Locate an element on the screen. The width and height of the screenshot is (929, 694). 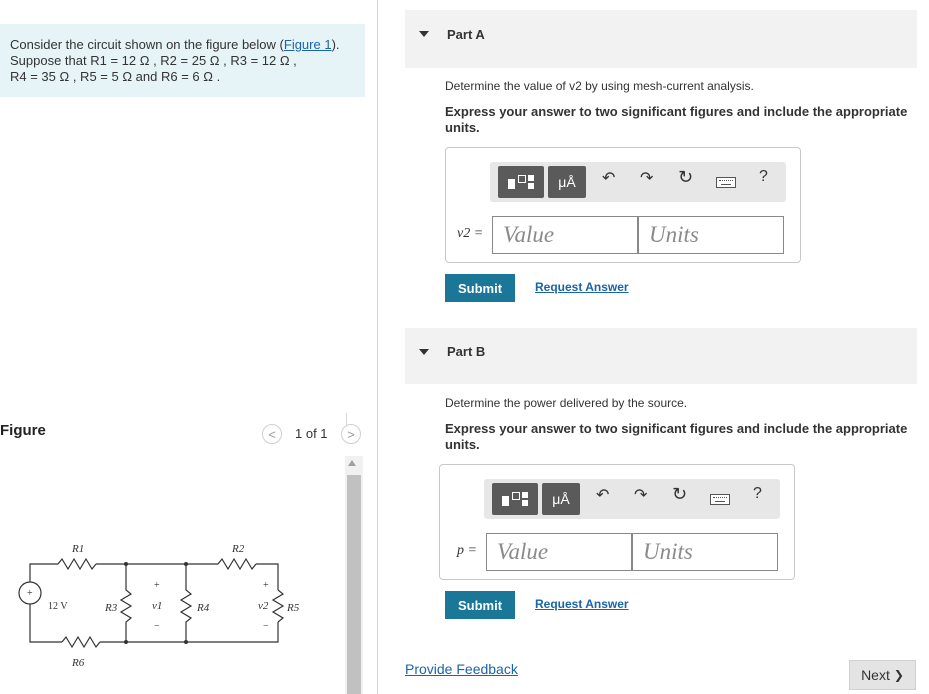
r5-label: R5 is located at coordinates (293, 608).